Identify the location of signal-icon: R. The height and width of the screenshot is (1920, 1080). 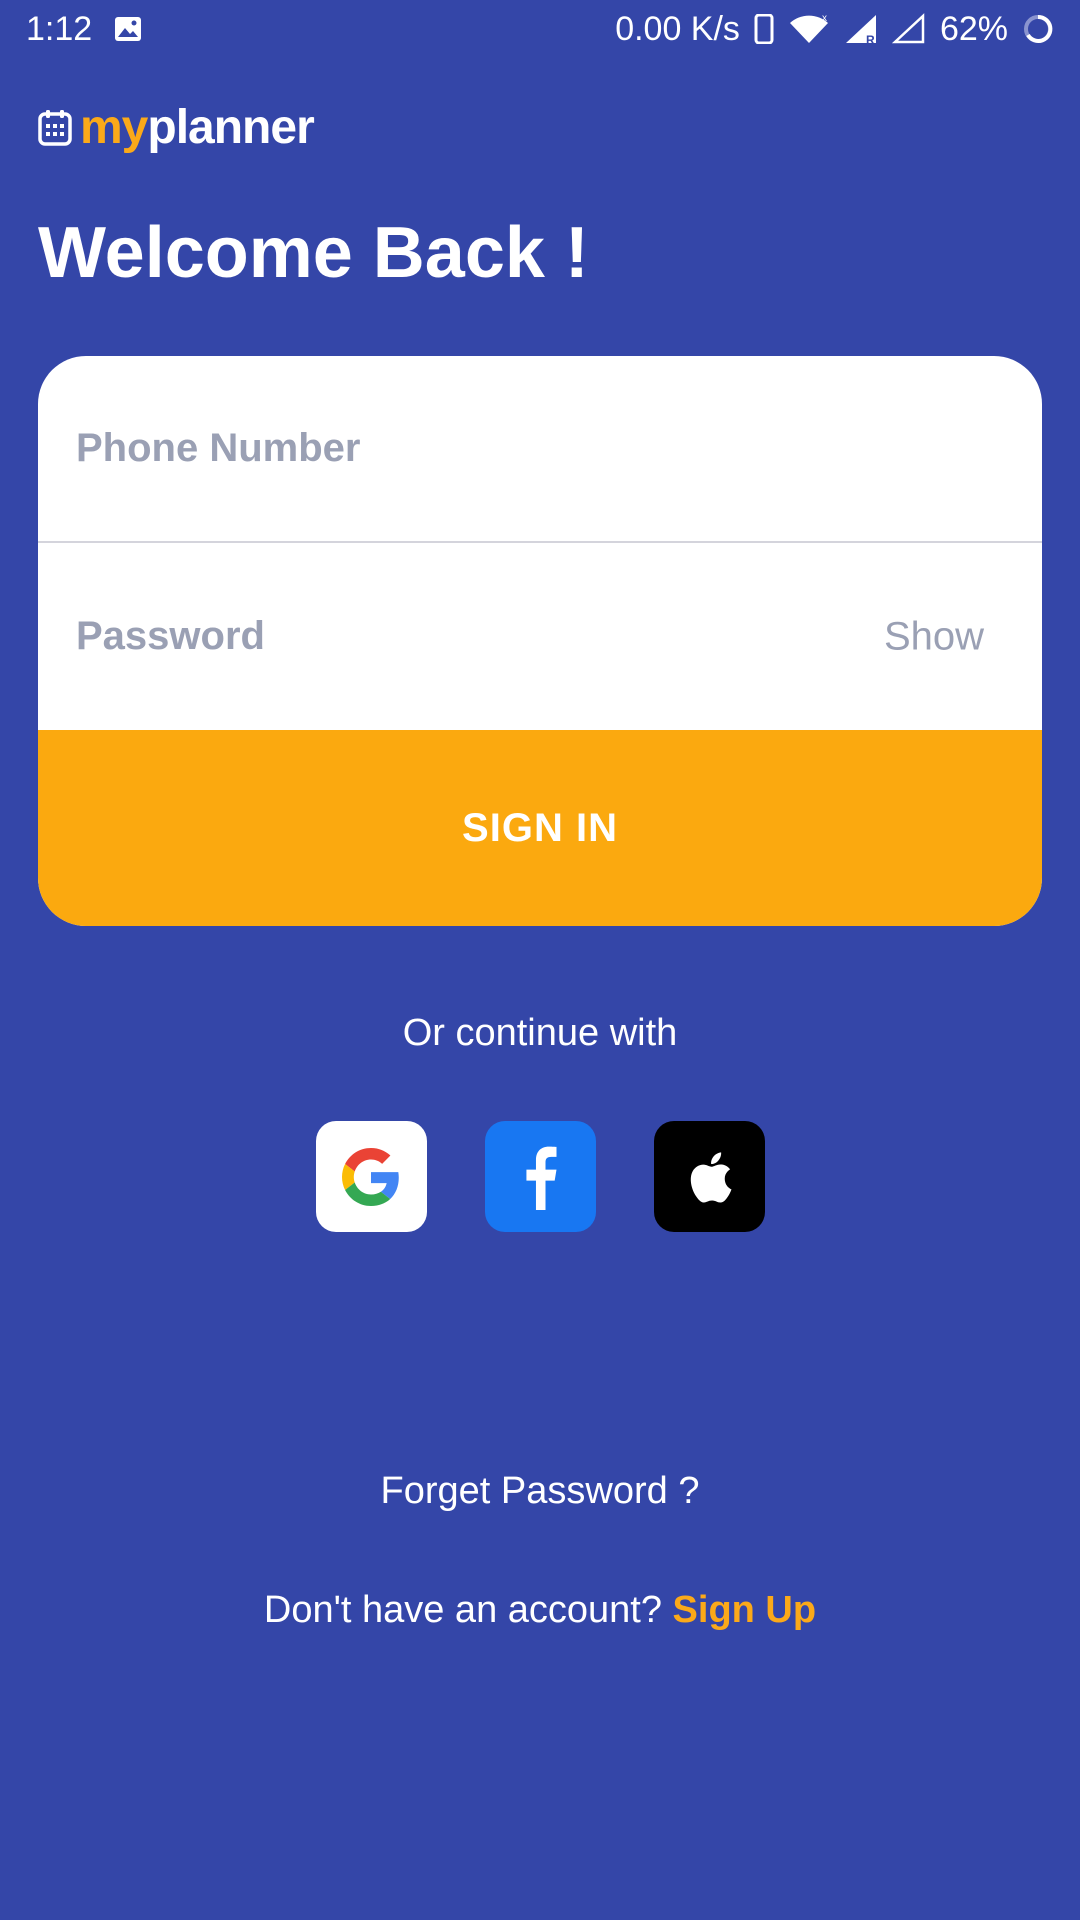
(861, 29).